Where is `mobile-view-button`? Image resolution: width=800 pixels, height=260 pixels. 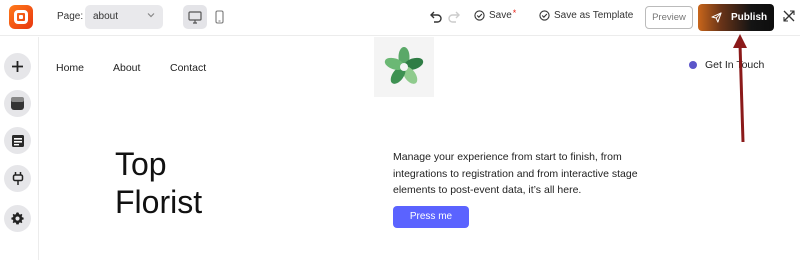 mobile-view-button is located at coordinates (219, 17).